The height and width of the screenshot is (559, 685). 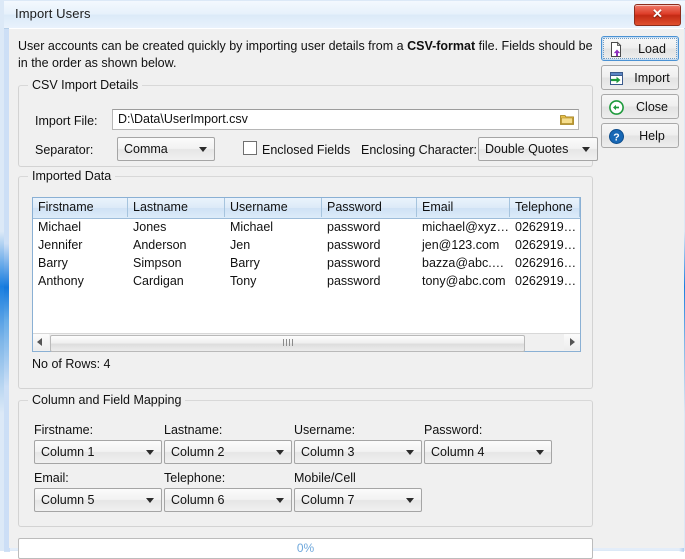 I want to click on back-arrow-icon, so click(x=616, y=107).